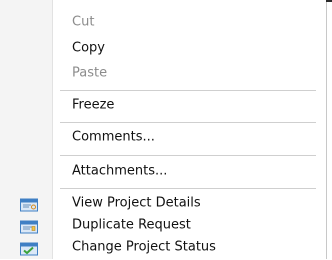 This screenshot has width=332, height=260. I want to click on menu-item-view-project-details: View Project Details, so click(163, 203).